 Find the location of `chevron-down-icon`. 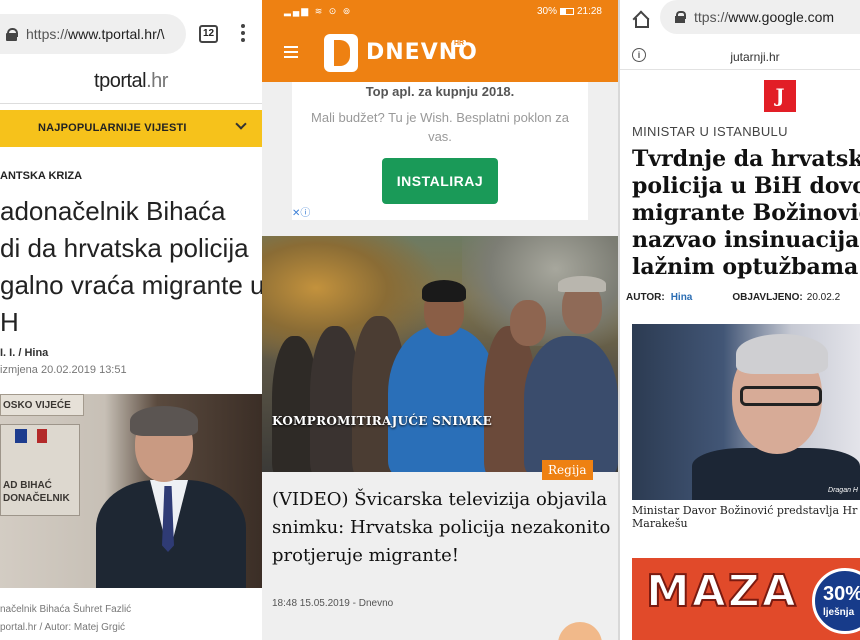

chevron-down-icon is located at coordinates (241, 124).